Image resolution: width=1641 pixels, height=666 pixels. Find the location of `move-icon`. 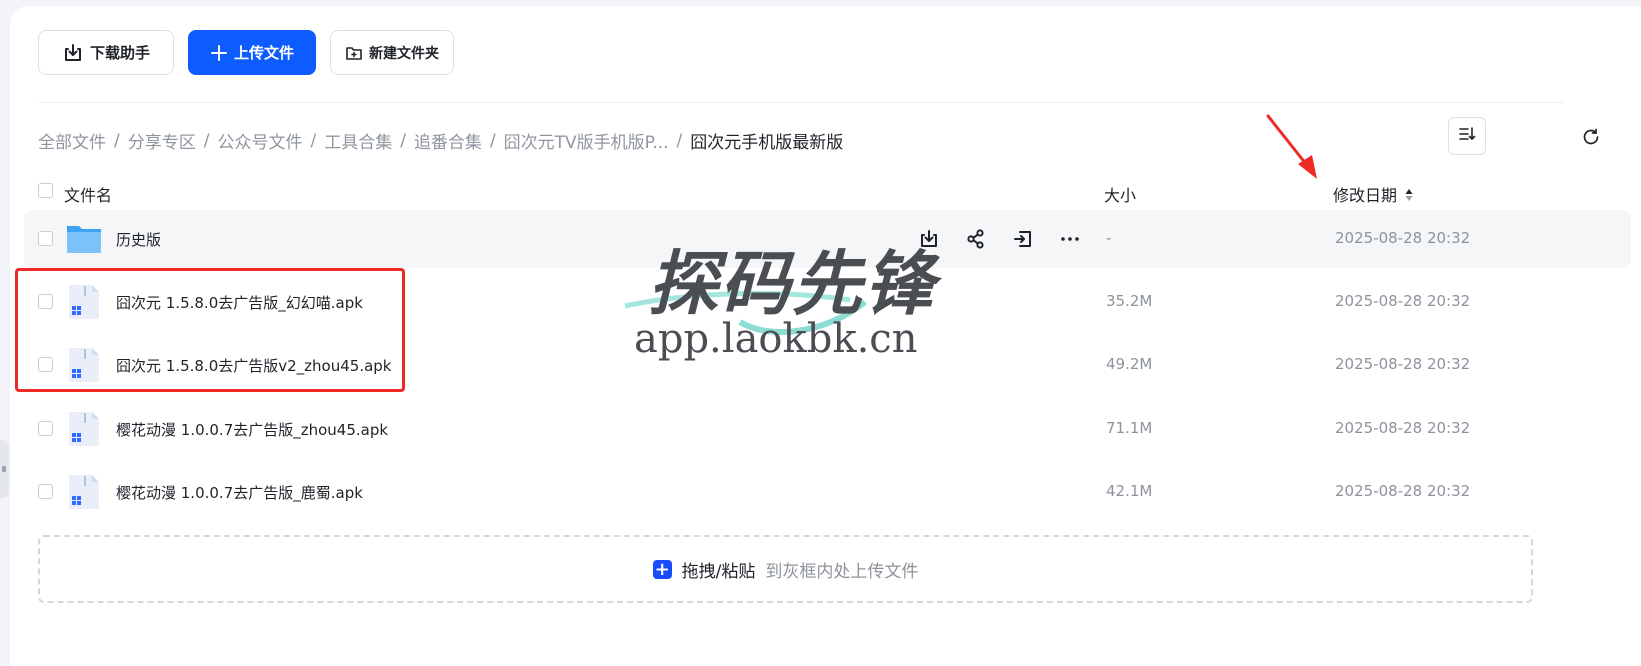

move-icon is located at coordinates (1023, 239).